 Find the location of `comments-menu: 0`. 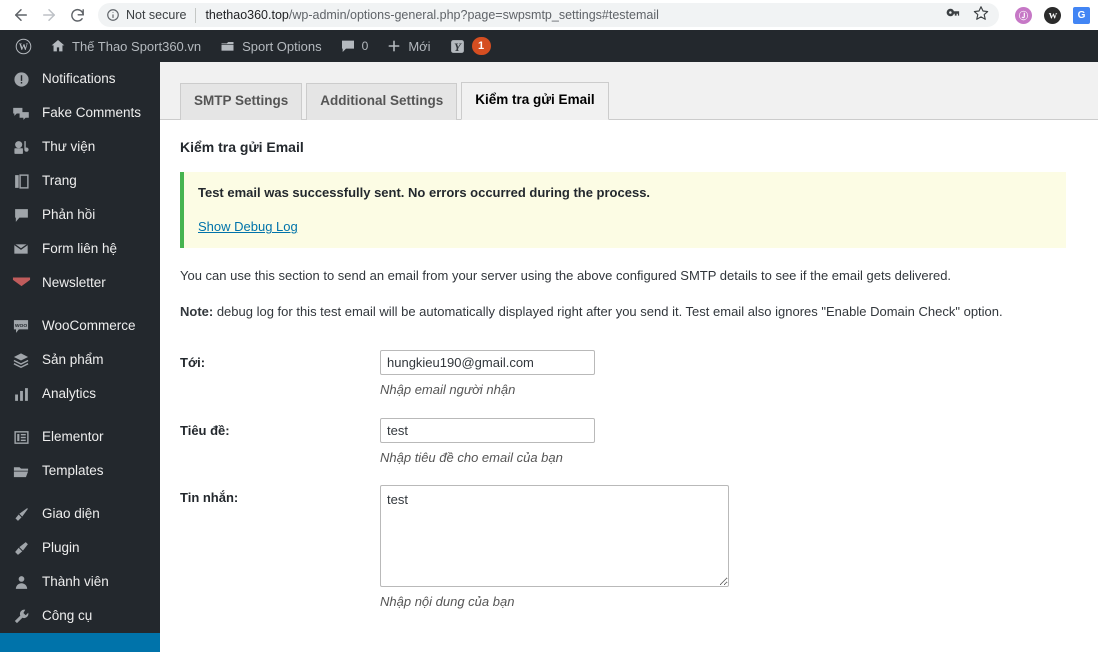

comments-menu: 0 is located at coordinates (354, 46).